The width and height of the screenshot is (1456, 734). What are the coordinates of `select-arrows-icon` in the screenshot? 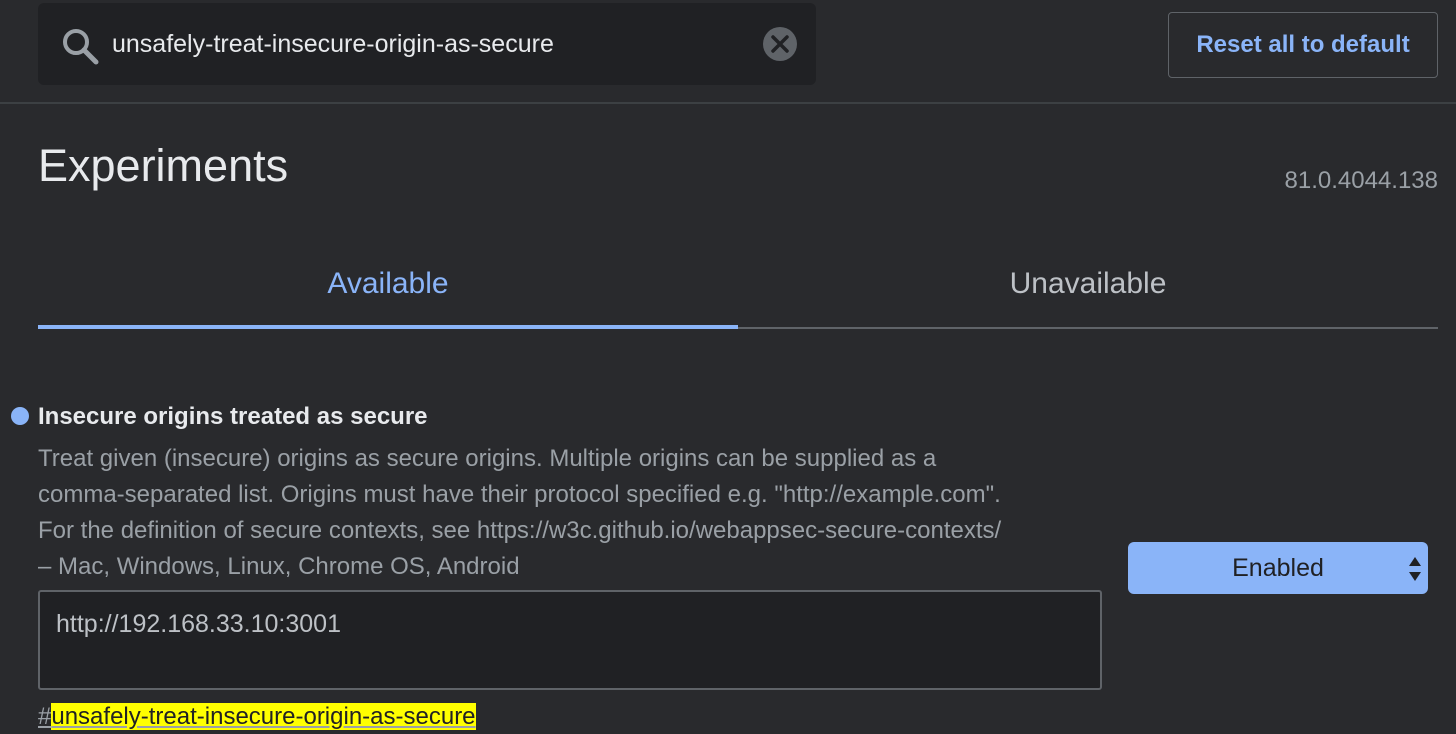 It's located at (1415, 569).